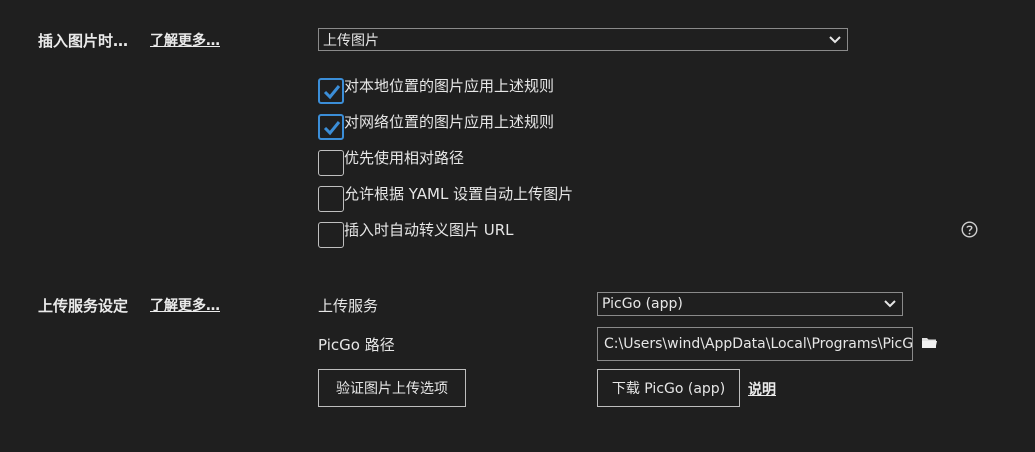 The width and height of the screenshot is (1035, 452). I want to click on checkbox-local-images, so click(331, 91).